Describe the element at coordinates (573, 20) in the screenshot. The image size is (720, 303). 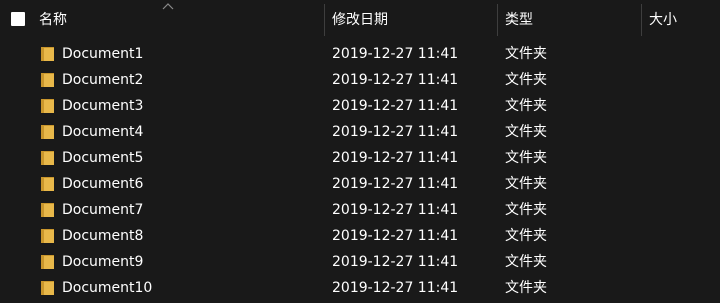
I see `column-header-type: 类型` at that location.